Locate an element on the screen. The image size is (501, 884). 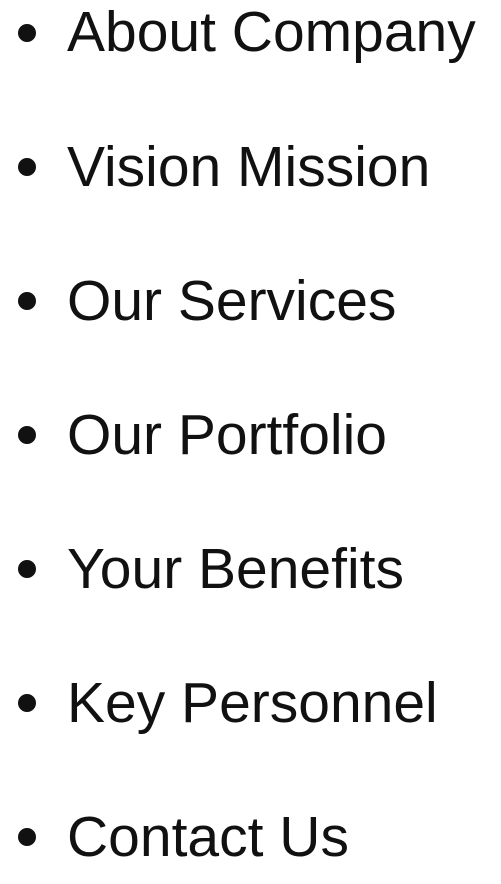
nav-item-vision-mission: Vision Mission is located at coordinates (250, 174).